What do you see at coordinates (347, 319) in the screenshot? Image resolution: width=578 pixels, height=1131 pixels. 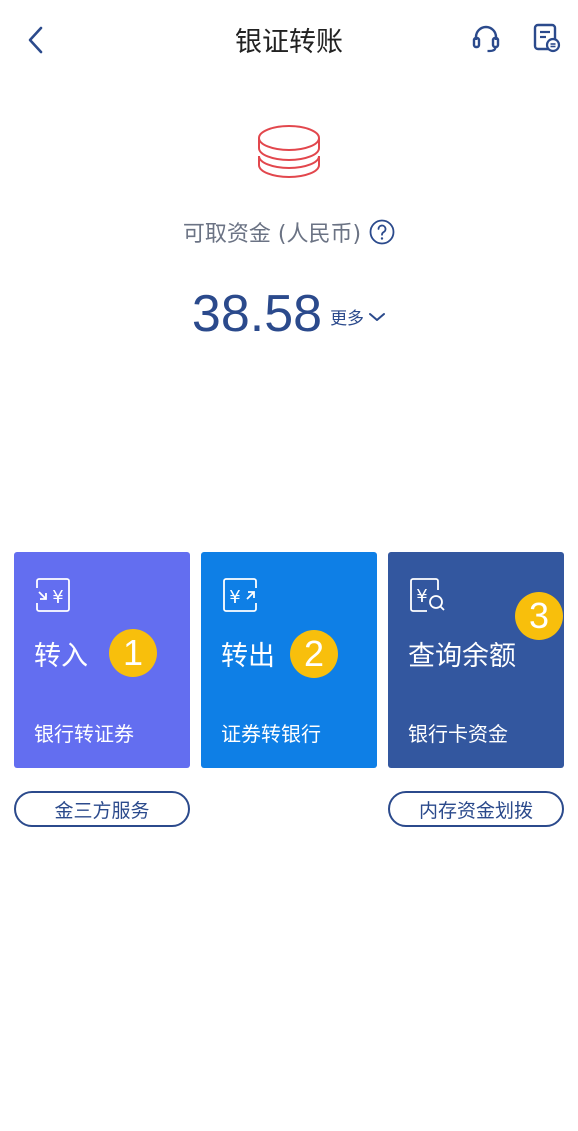 I see `more-label: 更多` at bounding box center [347, 319].